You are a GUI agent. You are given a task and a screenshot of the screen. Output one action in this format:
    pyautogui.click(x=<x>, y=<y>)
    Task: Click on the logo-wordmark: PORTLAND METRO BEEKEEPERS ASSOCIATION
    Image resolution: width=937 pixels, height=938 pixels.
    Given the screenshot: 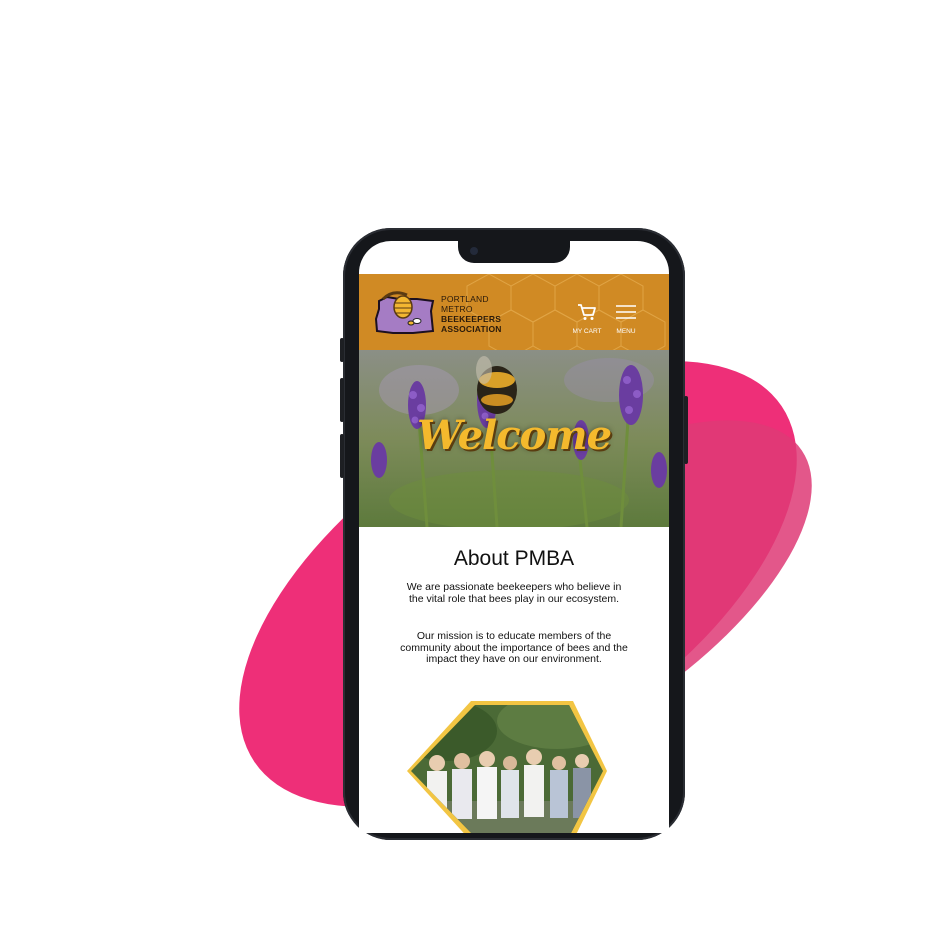 What is the action you would take?
    pyautogui.click(x=471, y=314)
    